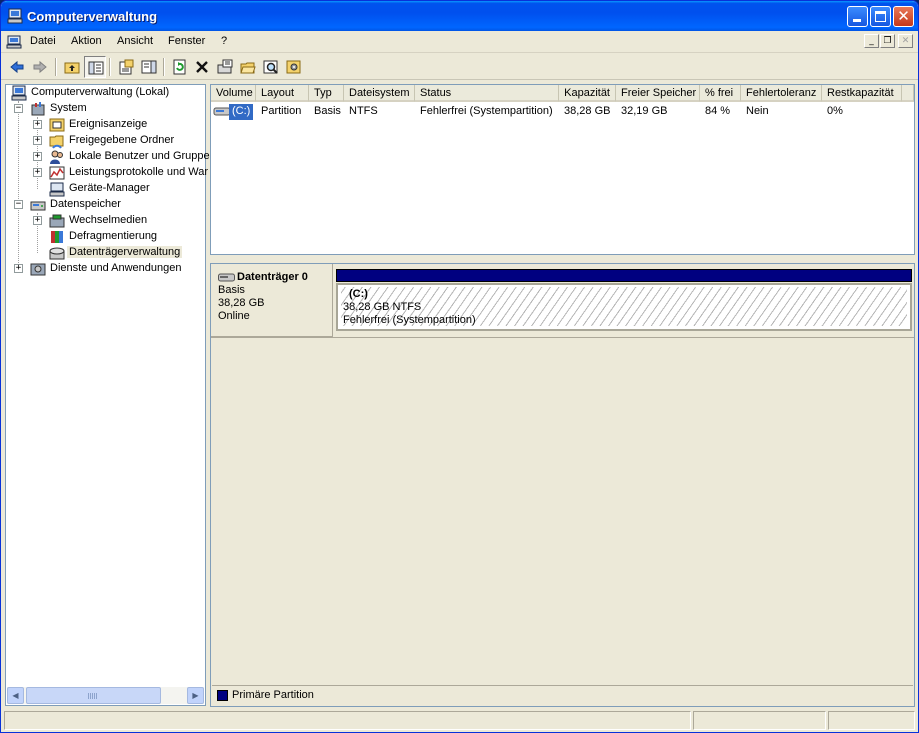 This screenshot has width=919, height=733. What do you see at coordinates (222, 695) in the screenshot?
I see `legend-swatch-primary` at bounding box center [222, 695].